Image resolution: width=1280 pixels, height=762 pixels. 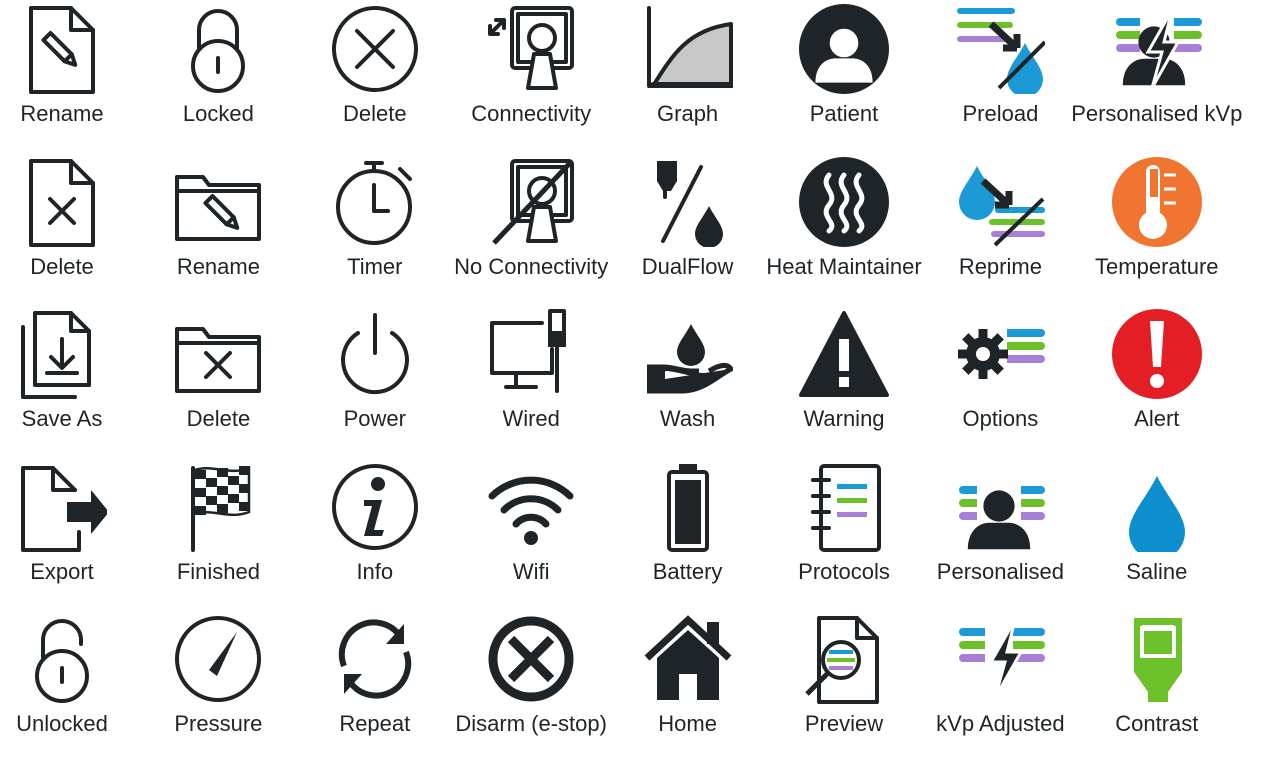 What do you see at coordinates (531, 571) in the screenshot?
I see `icon-label: Wifi` at bounding box center [531, 571].